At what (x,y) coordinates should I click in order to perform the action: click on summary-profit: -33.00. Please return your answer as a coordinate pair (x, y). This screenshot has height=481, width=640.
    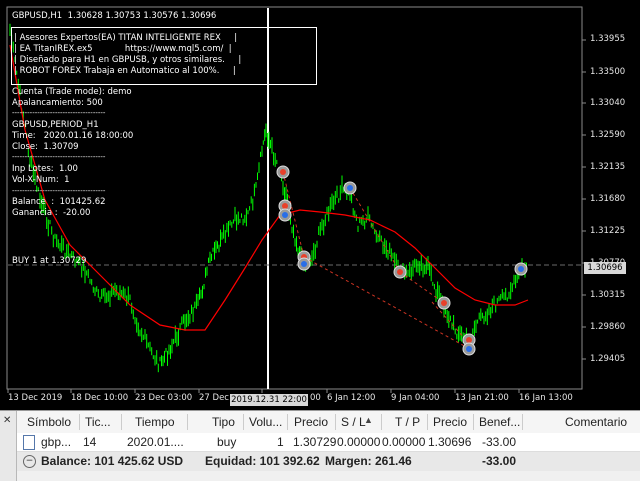
    Looking at the image, I should click on (499, 461).